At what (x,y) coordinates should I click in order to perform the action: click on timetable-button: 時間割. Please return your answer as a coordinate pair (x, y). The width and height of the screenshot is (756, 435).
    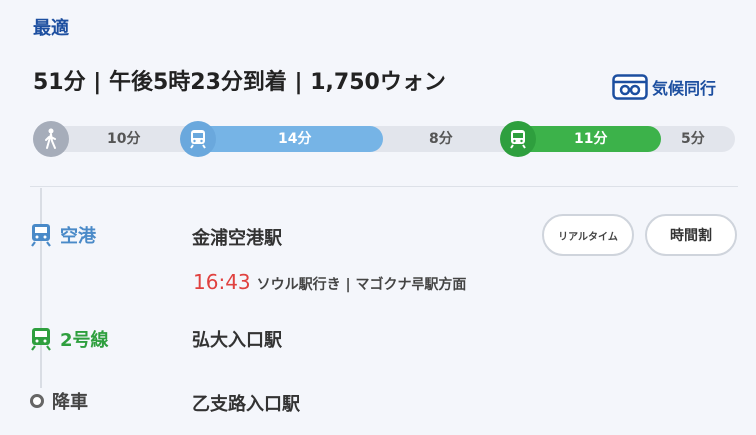
    Looking at the image, I should click on (691, 235).